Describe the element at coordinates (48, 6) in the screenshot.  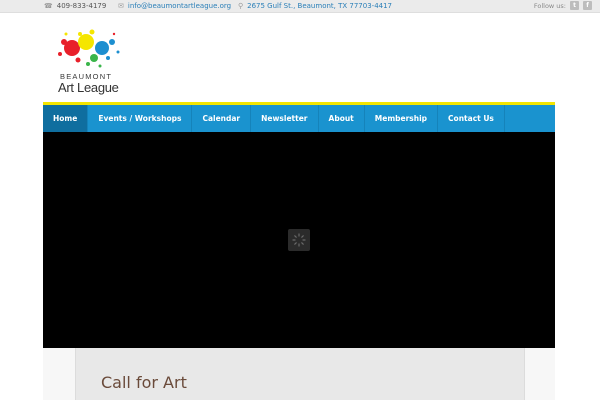
I see `phone-icon: ☎` at that location.